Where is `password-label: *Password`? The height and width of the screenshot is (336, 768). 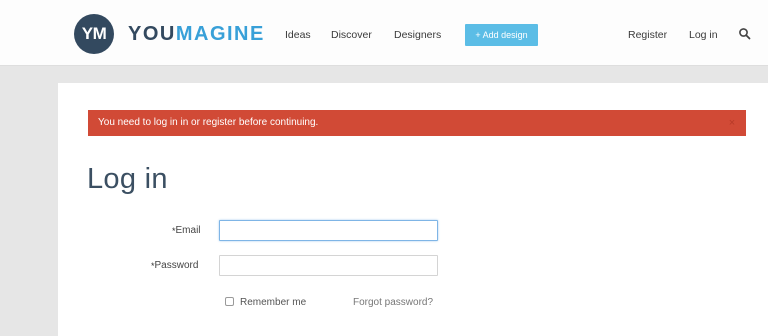
password-label: *Password is located at coordinates (174, 266).